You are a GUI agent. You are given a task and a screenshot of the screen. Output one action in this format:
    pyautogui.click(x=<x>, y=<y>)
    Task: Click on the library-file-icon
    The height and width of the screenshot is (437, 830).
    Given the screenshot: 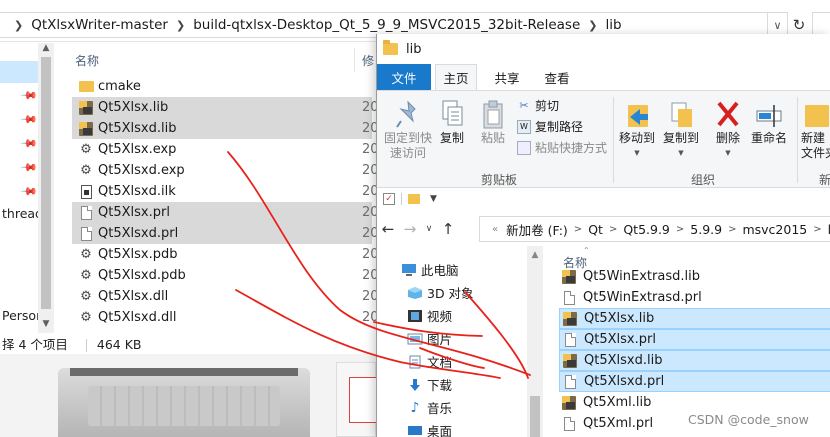 What is the action you would take?
    pyautogui.click(x=569, y=277)
    